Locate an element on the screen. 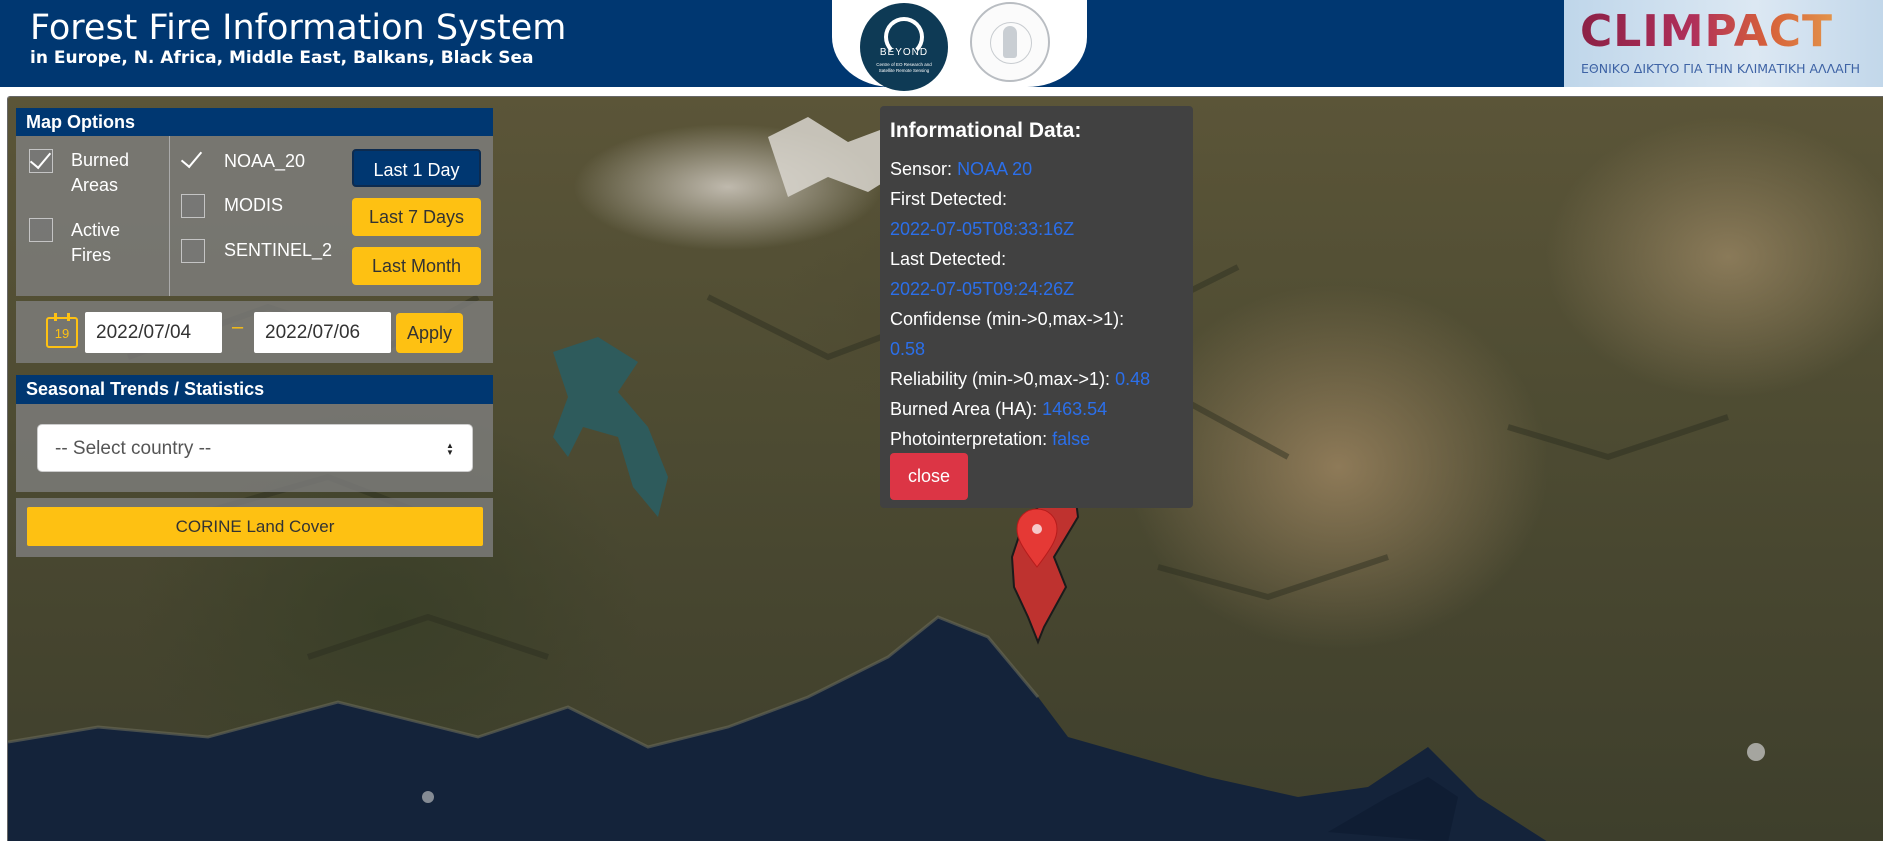  last-detected-value: 2022-07-05T09:24:26Z is located at coordinates (982, 289).